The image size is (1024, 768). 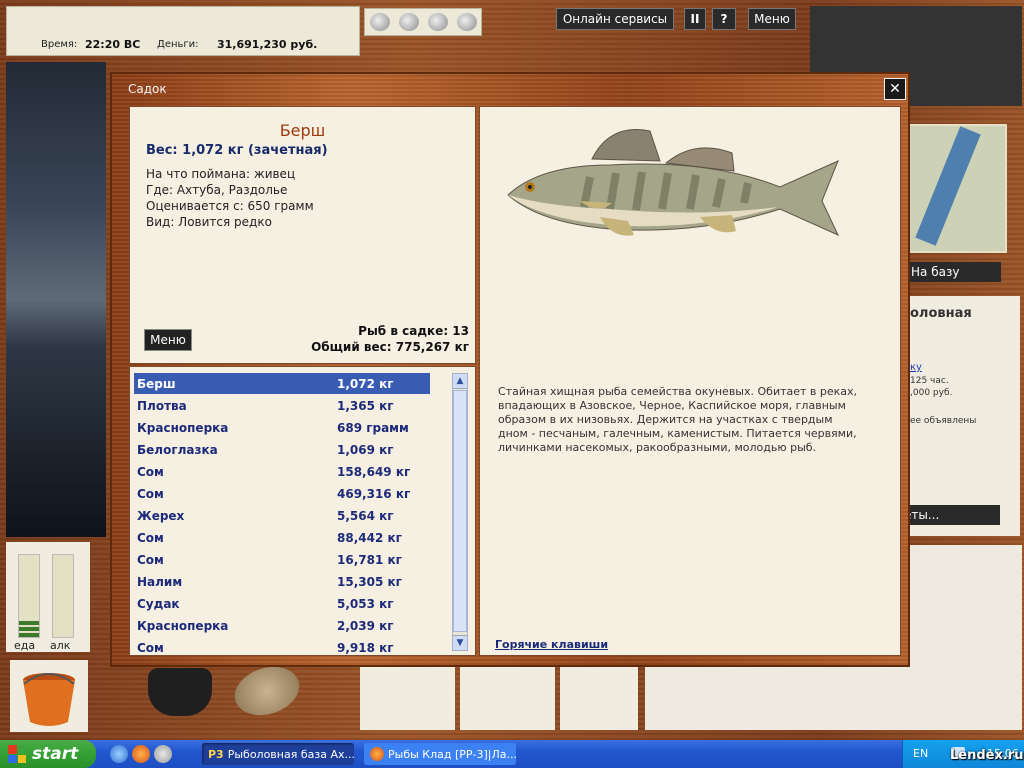 What do you see at coordinates (413, 331) in the screenshot?
I see `keepnet-count: Рыб в садке: 13` at bounding box center [413, 331].